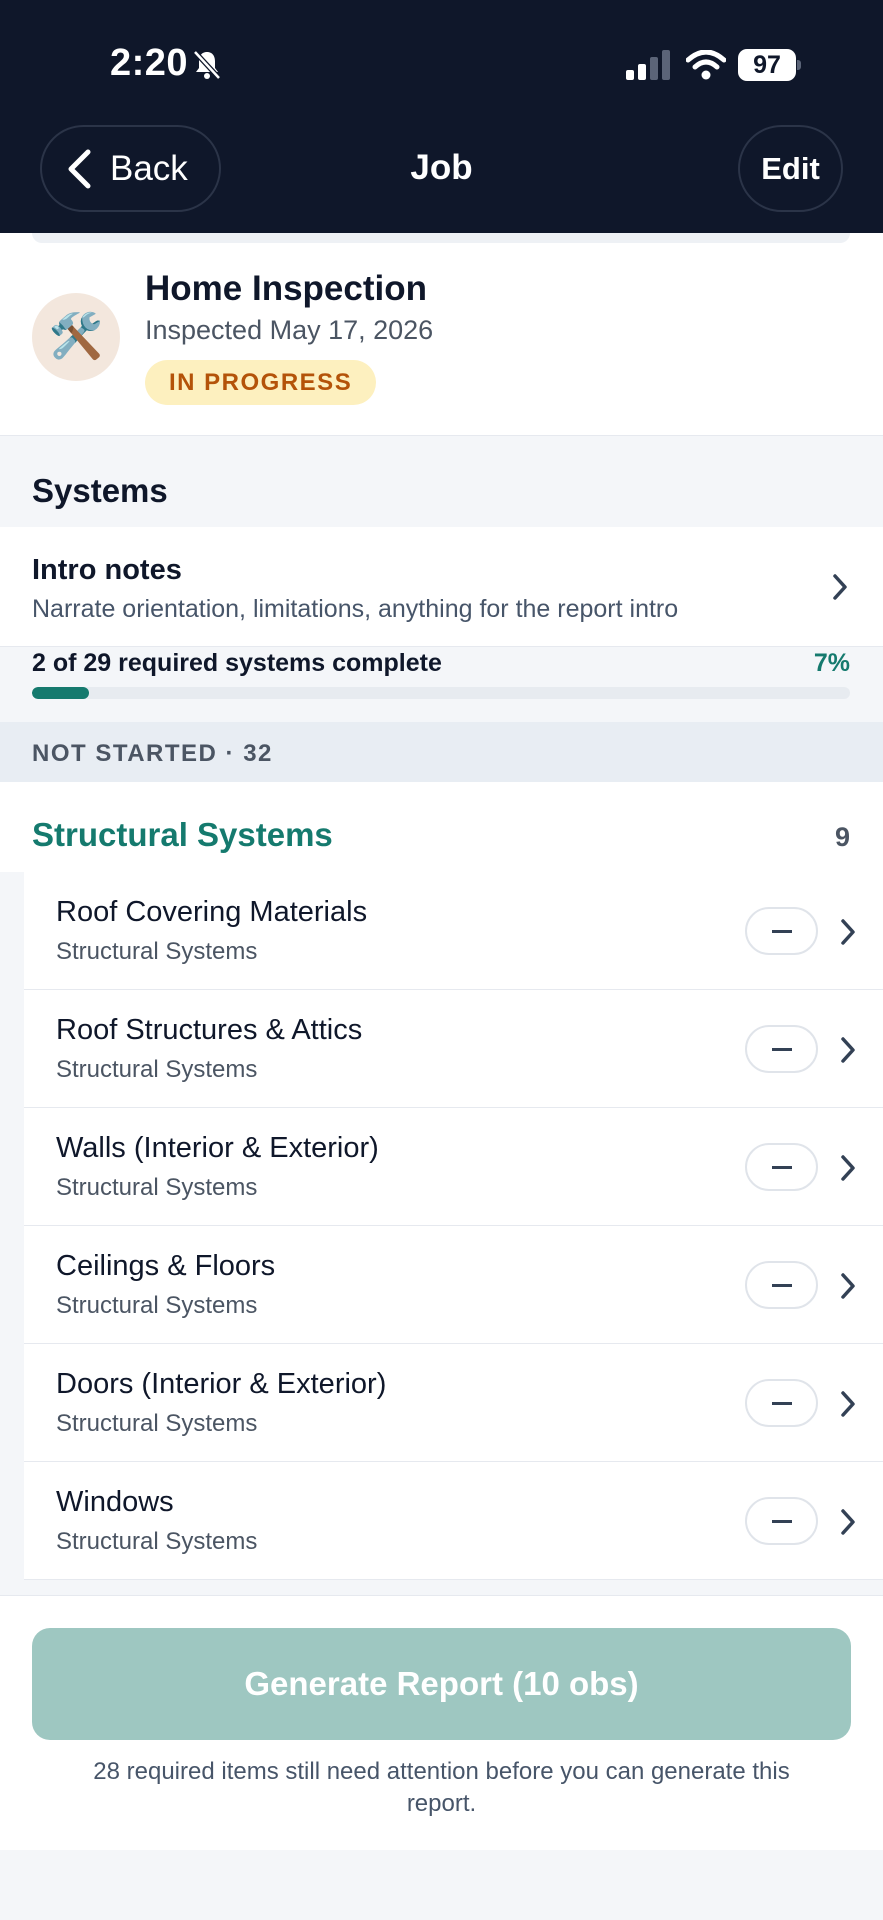 This screenshot has height=1920, width=883. Describe the element at coordinates (166, 1266) in the screenshot. I see `item-title: Ceilings & Floors` at that location.